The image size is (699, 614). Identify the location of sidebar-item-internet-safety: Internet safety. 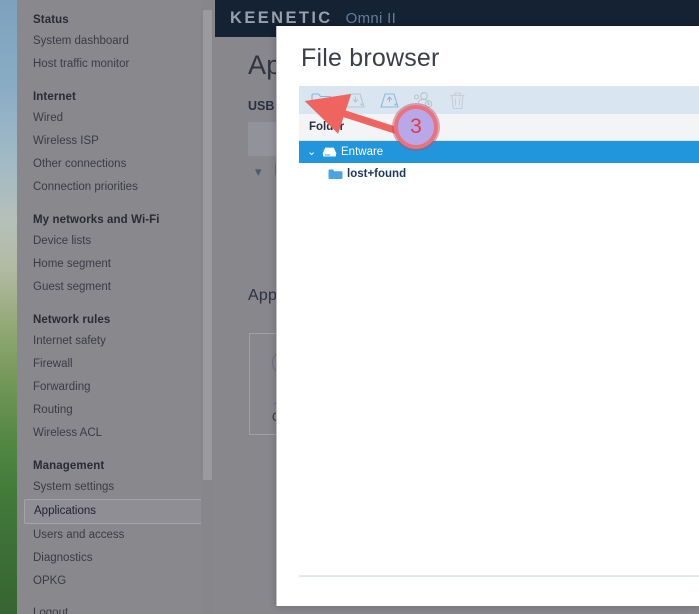
(116, 341).